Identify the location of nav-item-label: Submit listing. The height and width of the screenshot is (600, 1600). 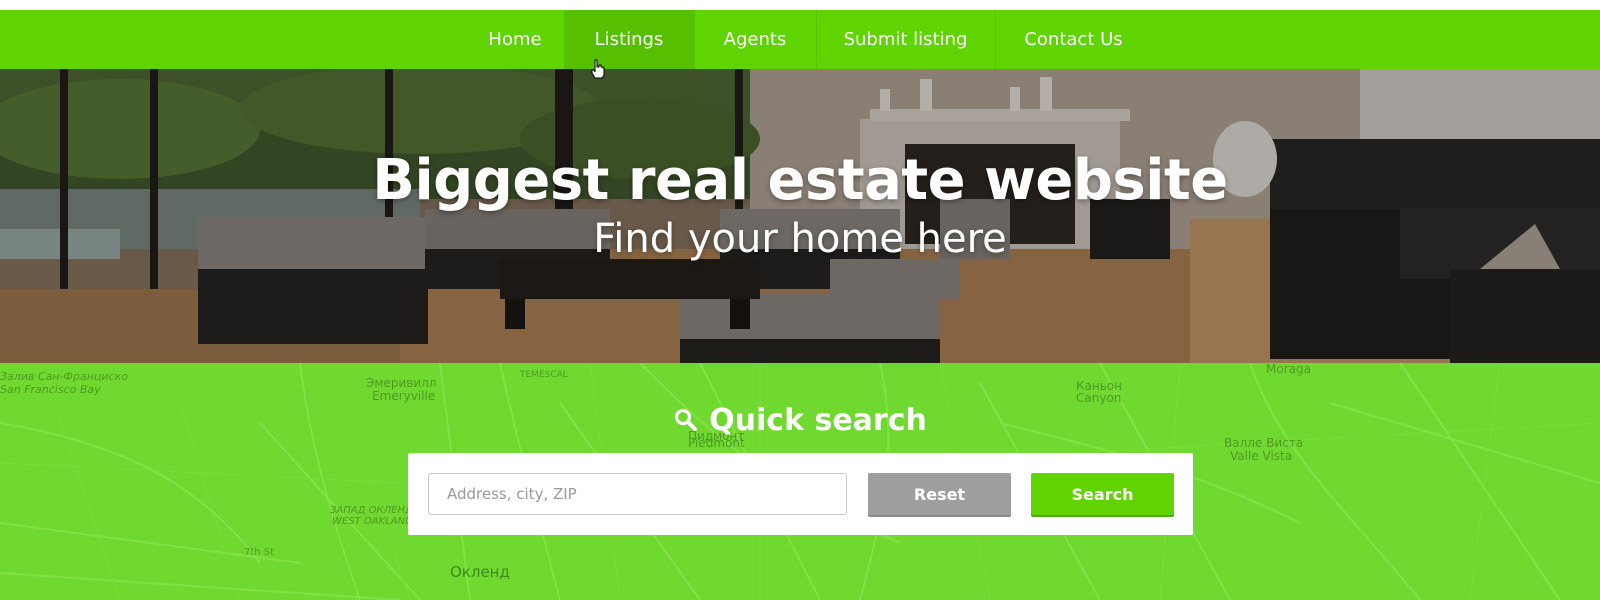
(905, 39).